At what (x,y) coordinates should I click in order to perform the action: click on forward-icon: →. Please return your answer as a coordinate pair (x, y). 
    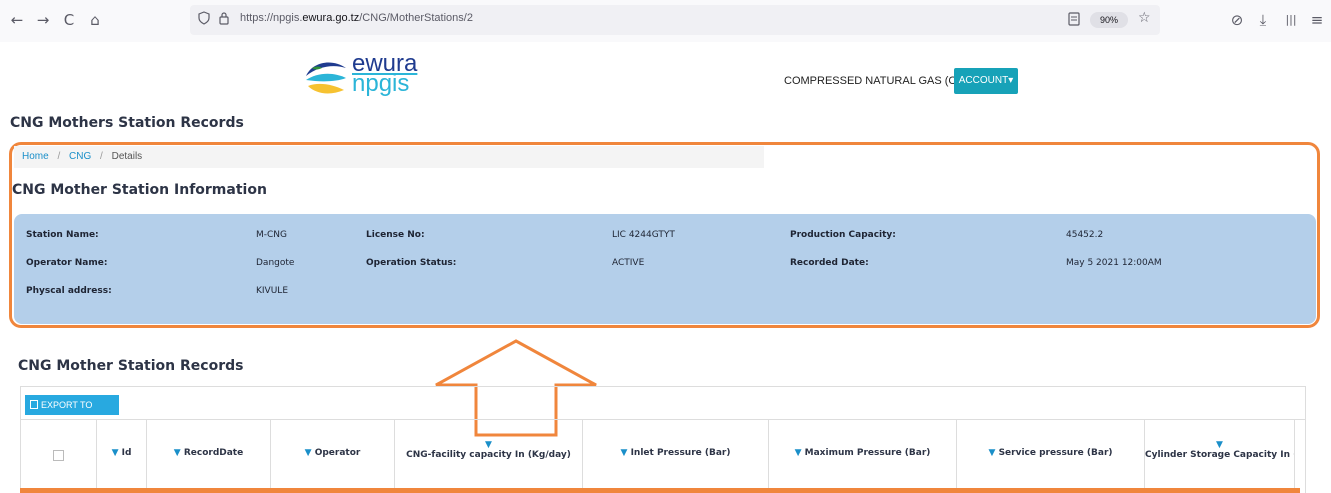
    Looking at the image, I should click on (43, 20).